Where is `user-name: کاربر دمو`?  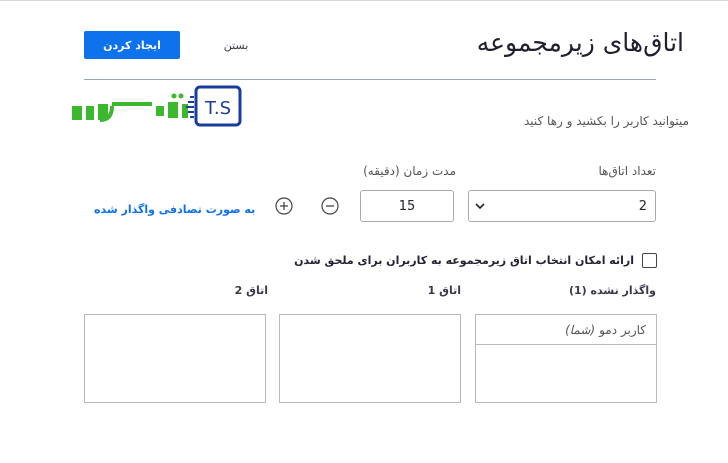 user-name: کاربر دمو is located at coordinates (622, 329).